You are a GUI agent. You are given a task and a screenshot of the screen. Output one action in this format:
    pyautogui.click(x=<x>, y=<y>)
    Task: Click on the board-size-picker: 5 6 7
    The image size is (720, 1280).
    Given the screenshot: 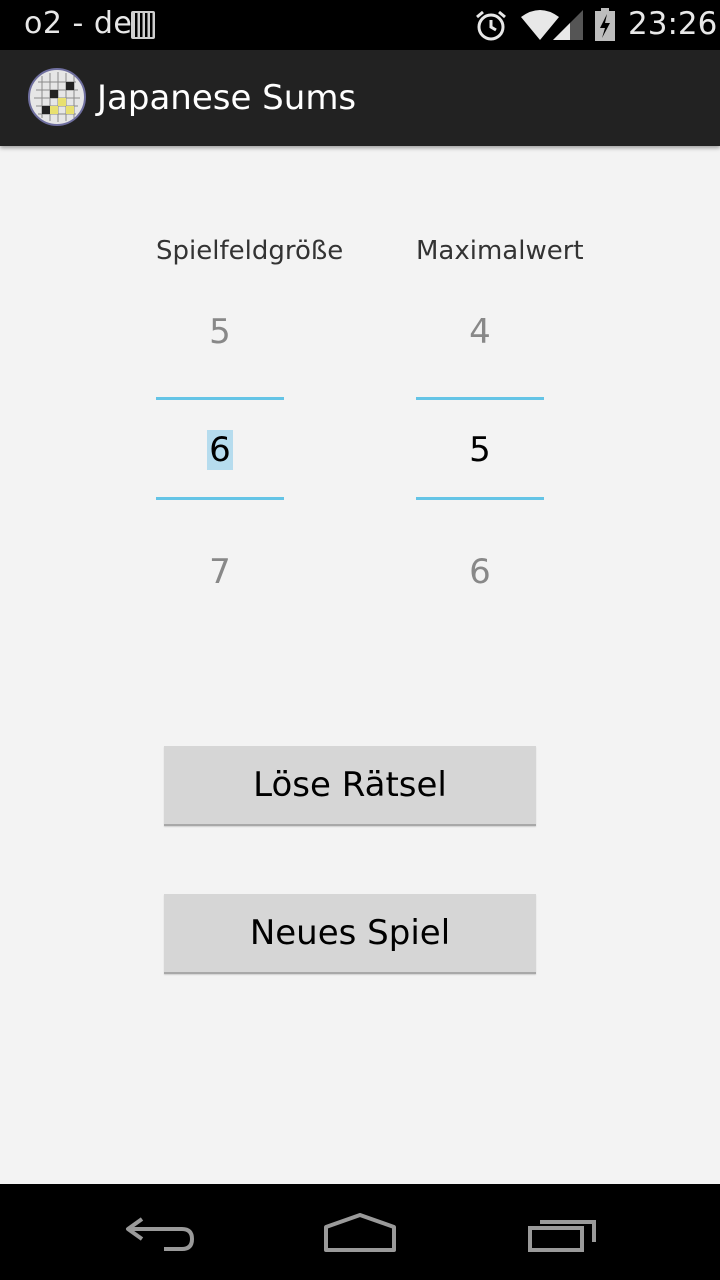 What is the action you would take?
    pyautogui.click(x=220, y=450)
    